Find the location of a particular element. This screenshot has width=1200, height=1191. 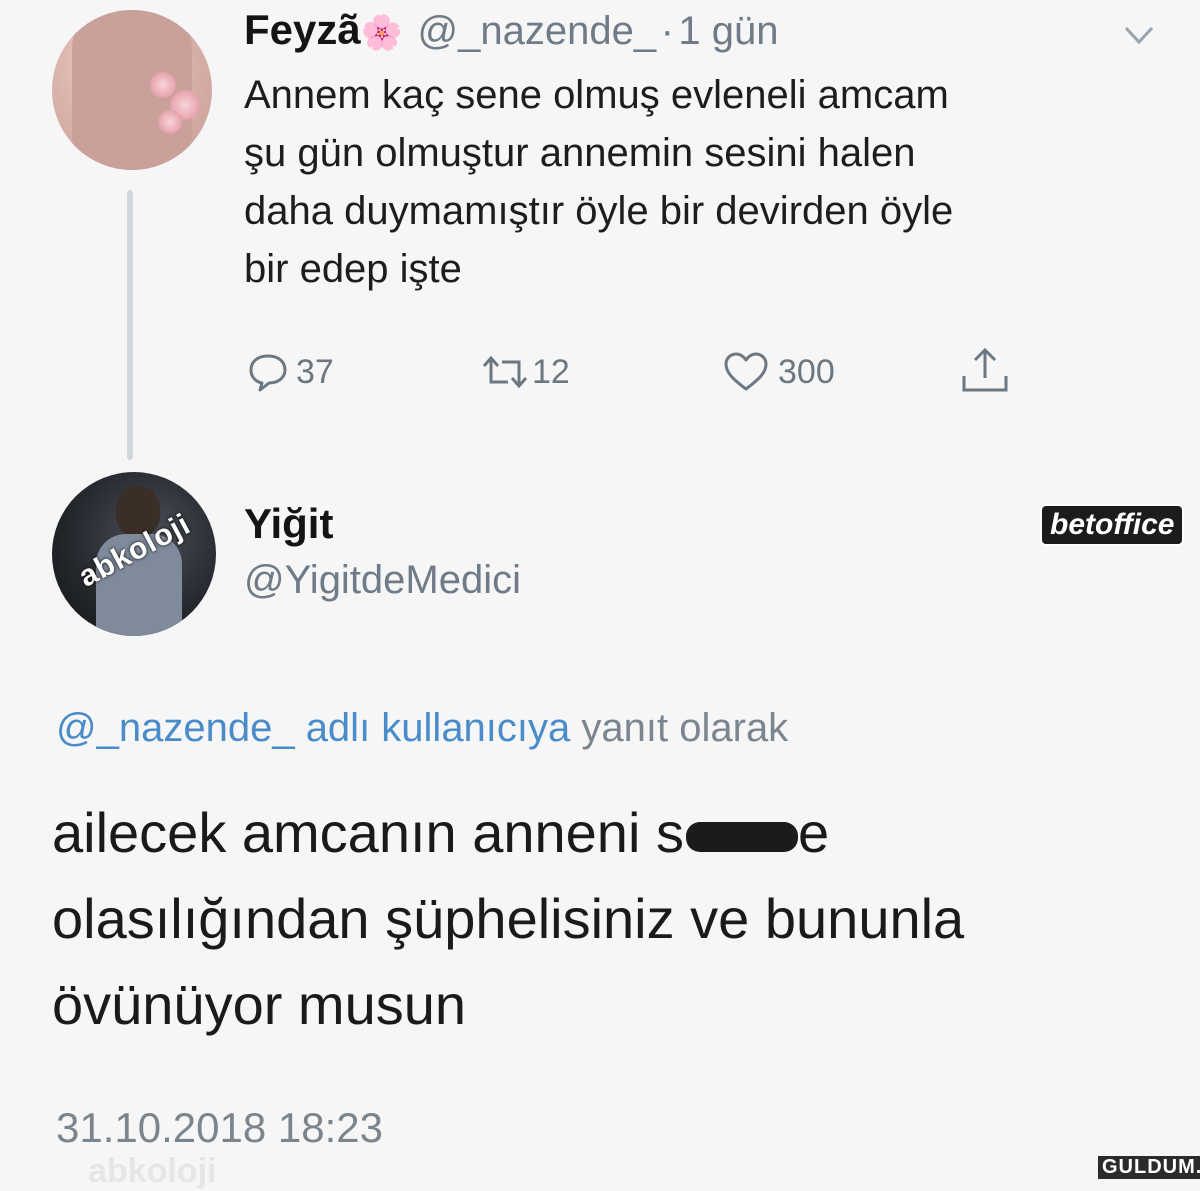

retweet-action: 12 is located at coordinates (525, 372).